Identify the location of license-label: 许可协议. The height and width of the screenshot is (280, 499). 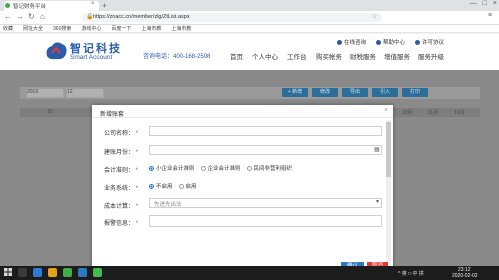
(432, 43).